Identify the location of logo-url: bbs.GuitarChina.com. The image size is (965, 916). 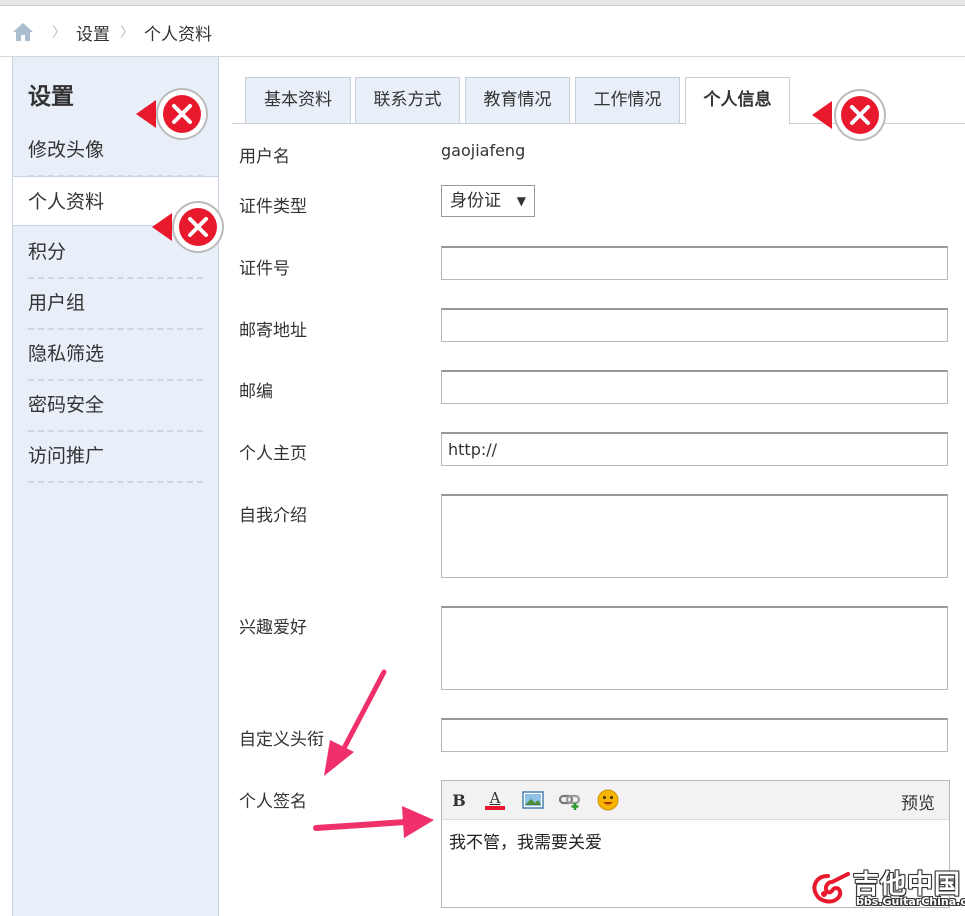
(910, 901).